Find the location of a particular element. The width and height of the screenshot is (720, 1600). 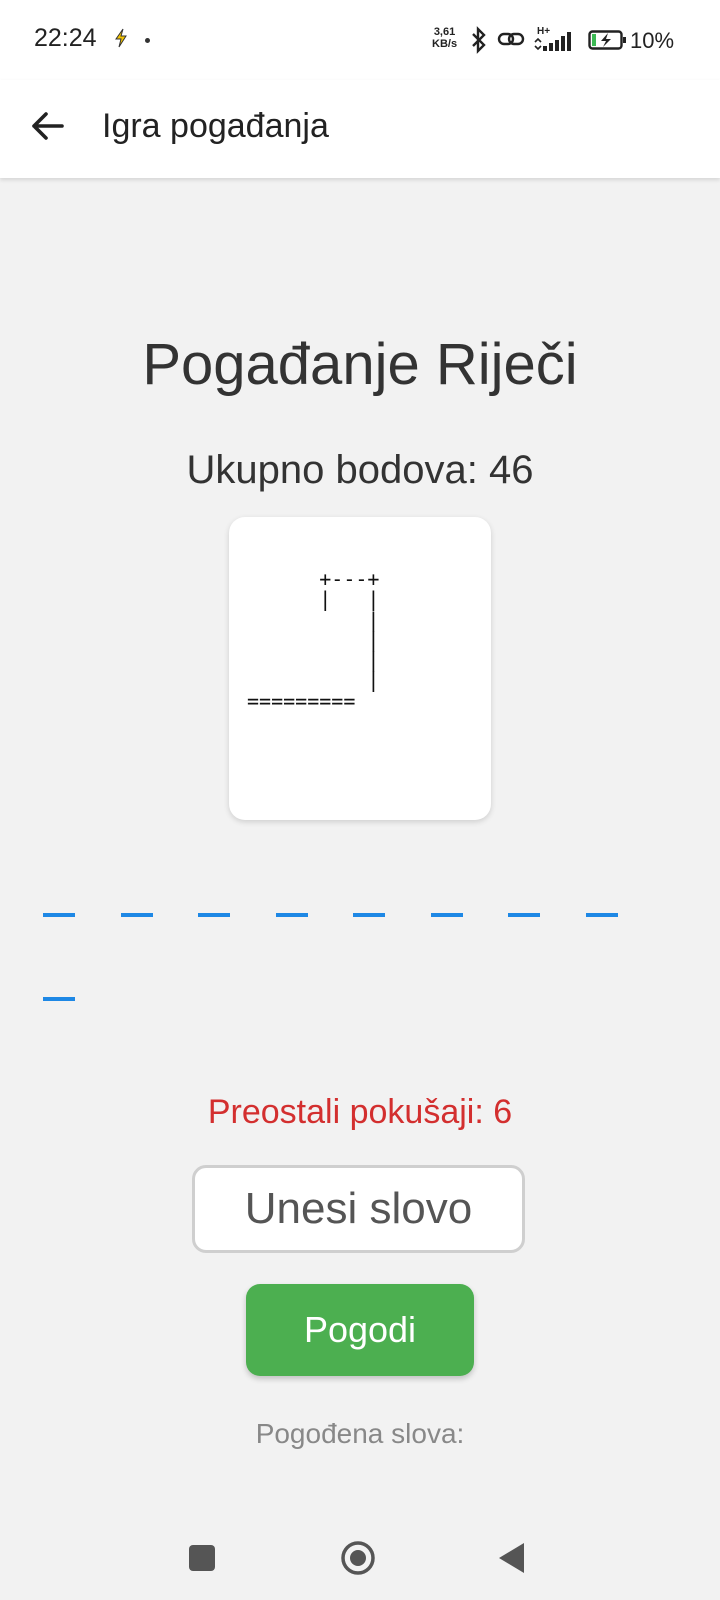

guess-button: Pogodi is located at coordinates (360, 1330).